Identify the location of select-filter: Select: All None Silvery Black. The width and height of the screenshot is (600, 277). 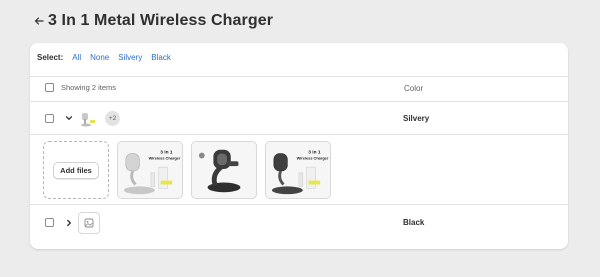
(108, 57).